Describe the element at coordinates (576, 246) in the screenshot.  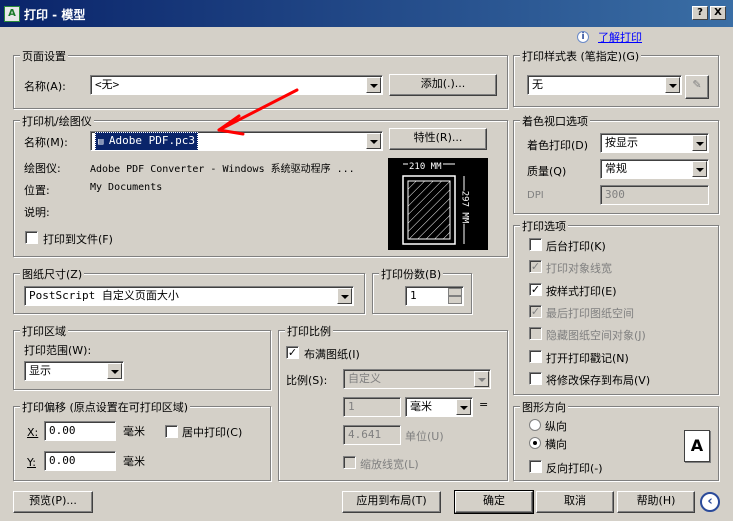
I see `plot-option-label: 后台打印(K)` at that location.